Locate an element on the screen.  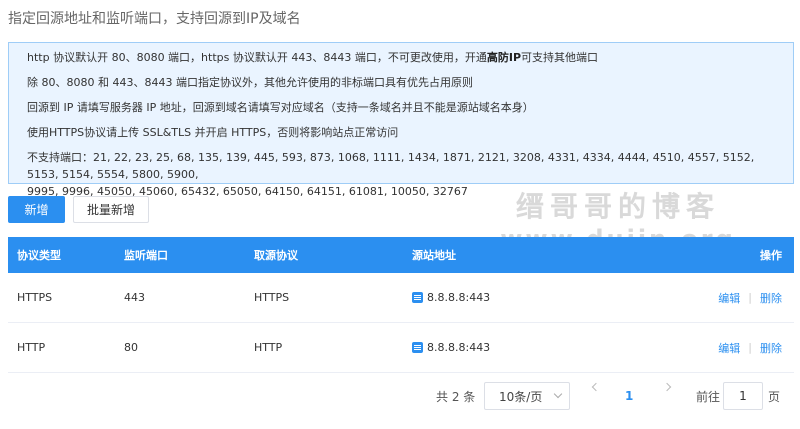
table-row: HTTP 80 HTTP 8.8.8.8:443 编辑 | 删除 is located at coordinates (401, 348).